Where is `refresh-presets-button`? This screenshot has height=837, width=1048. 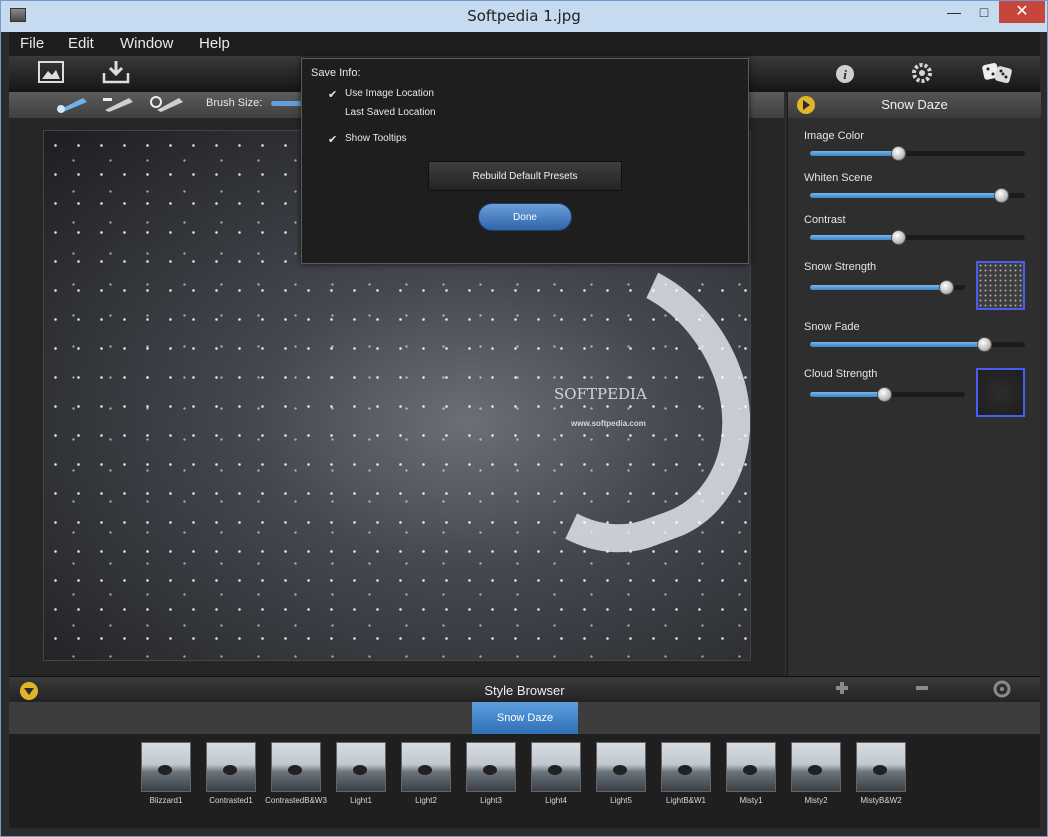
refresh-presets-button is located at coordinates (1002, 690).